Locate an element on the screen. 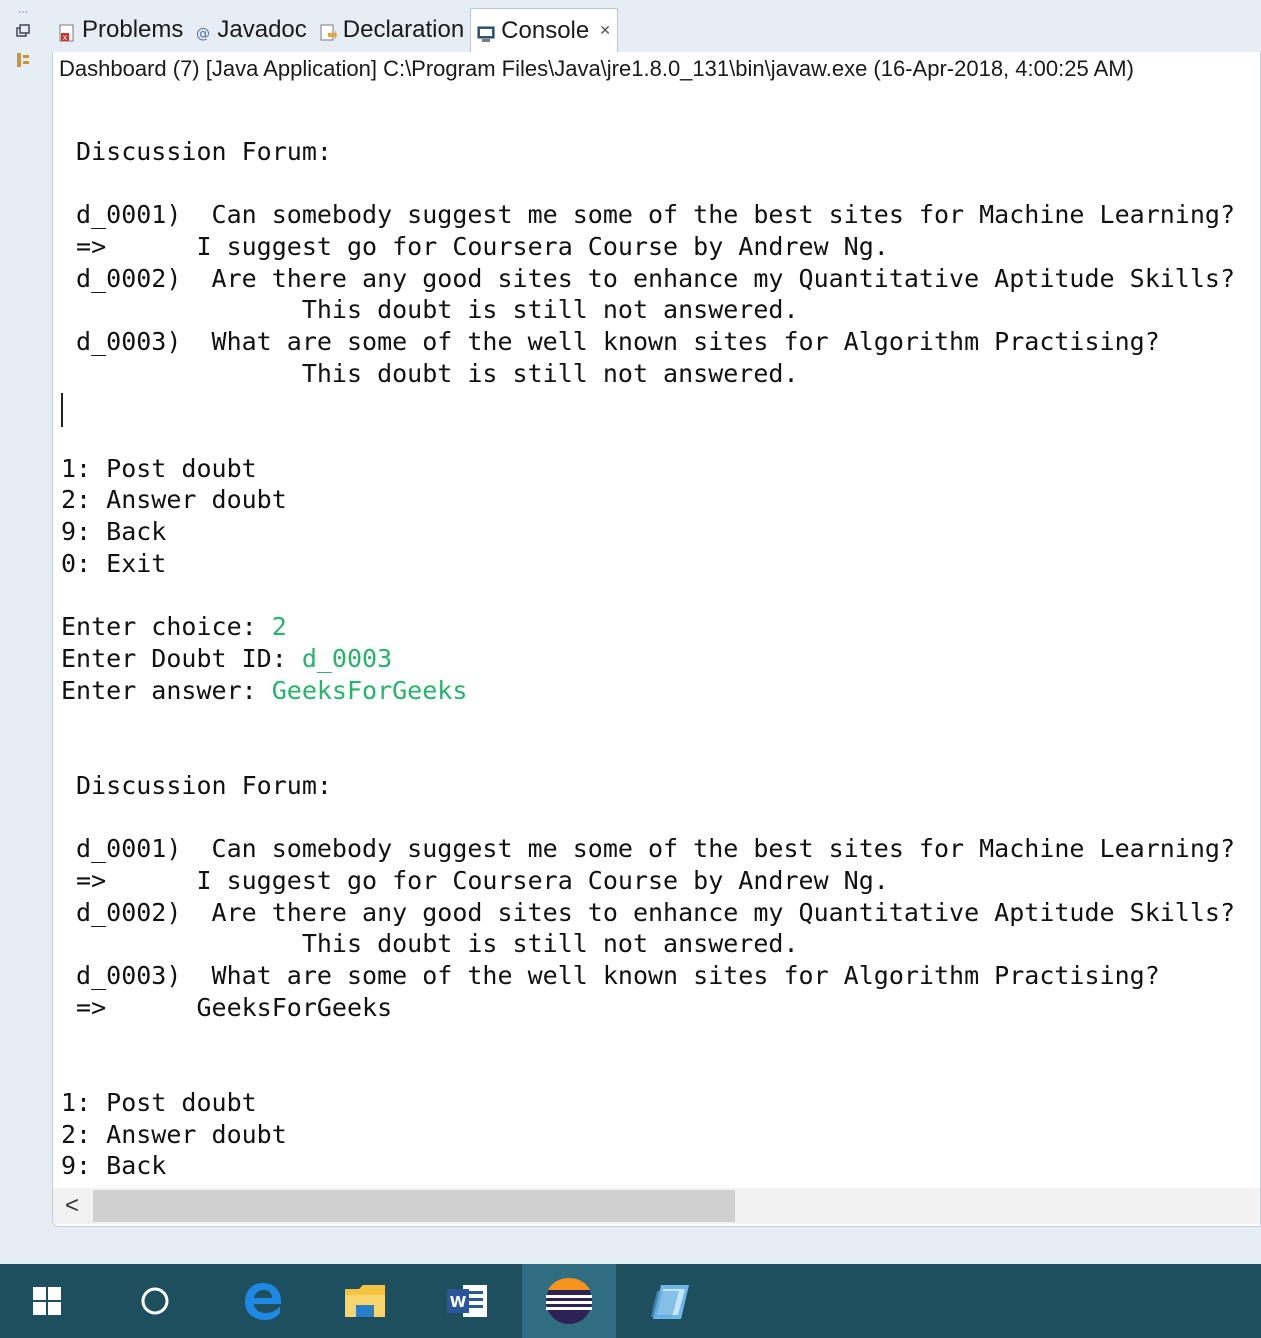  user-input-answer: GeeksForGeeks is located at coordinates (369, 690).